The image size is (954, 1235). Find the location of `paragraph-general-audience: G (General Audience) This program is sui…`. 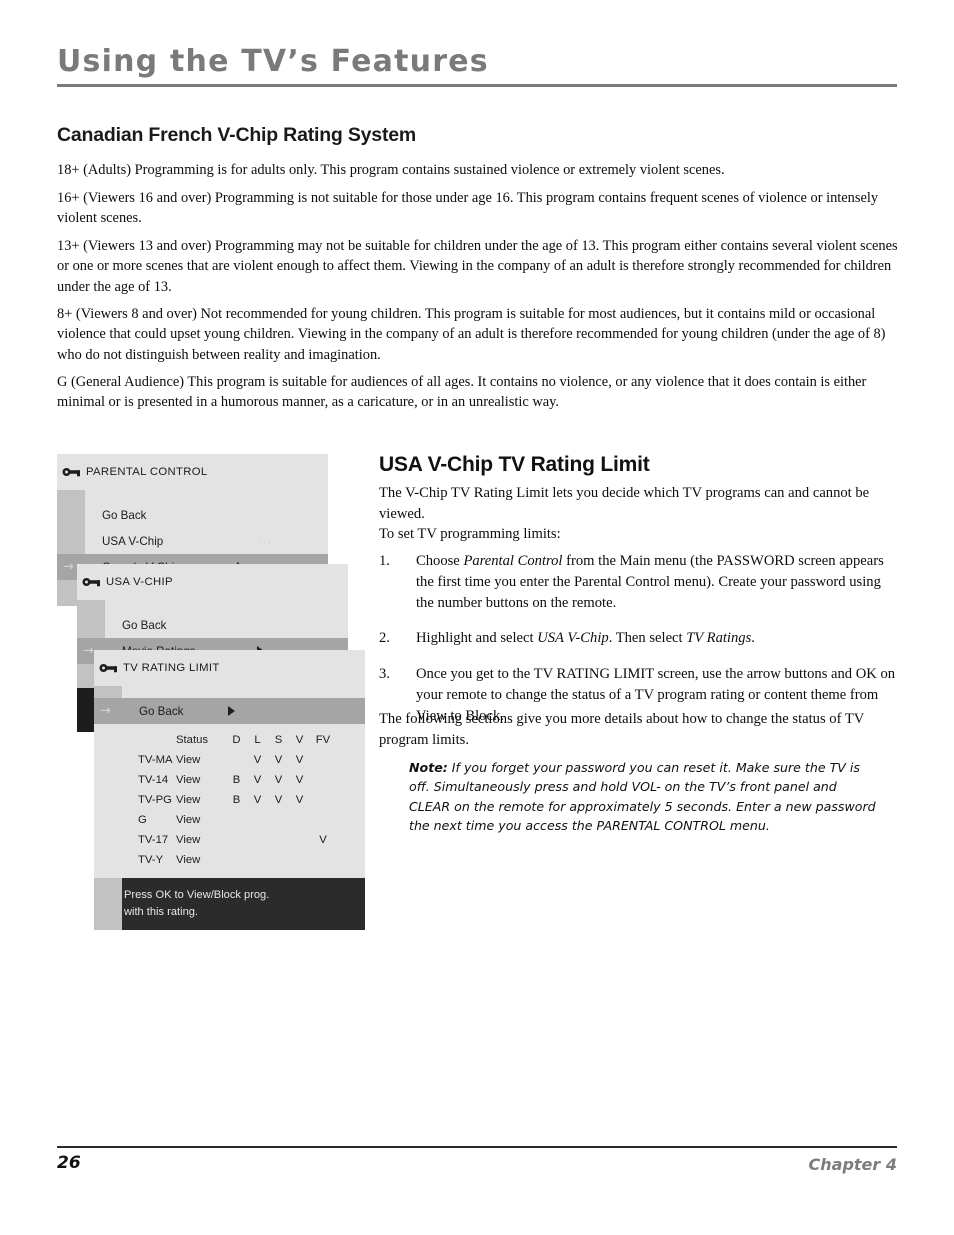

paragraph-general-audience: G (General Audience) This program is sui… is located at coordinates (462, 392).